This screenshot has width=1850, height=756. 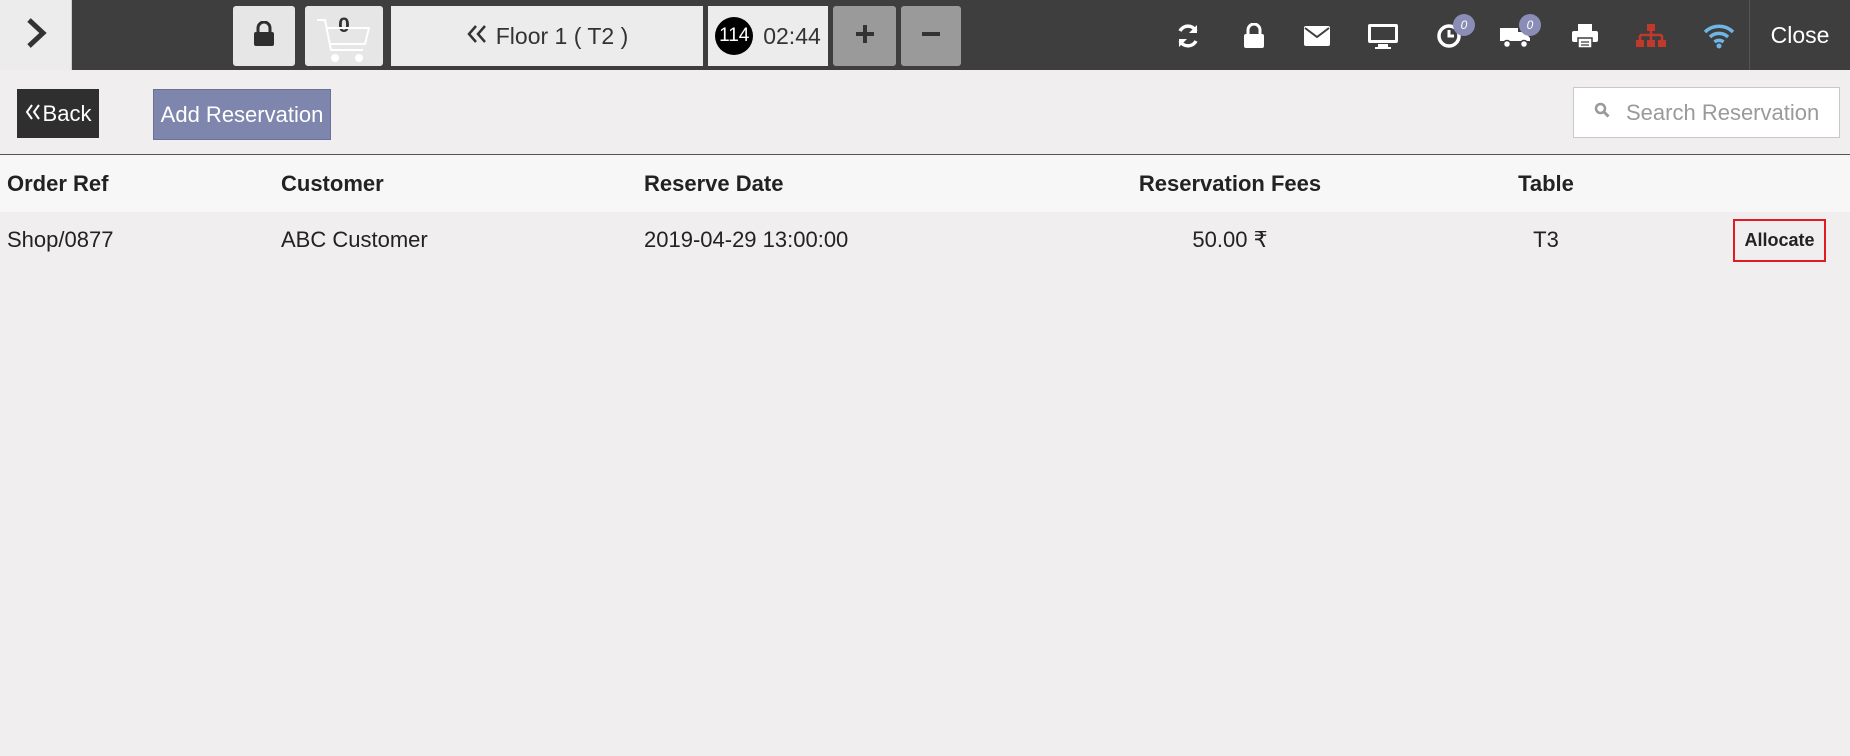 I want to click on add-reservation-button: Add Reservation, so click(x=242, y=114).